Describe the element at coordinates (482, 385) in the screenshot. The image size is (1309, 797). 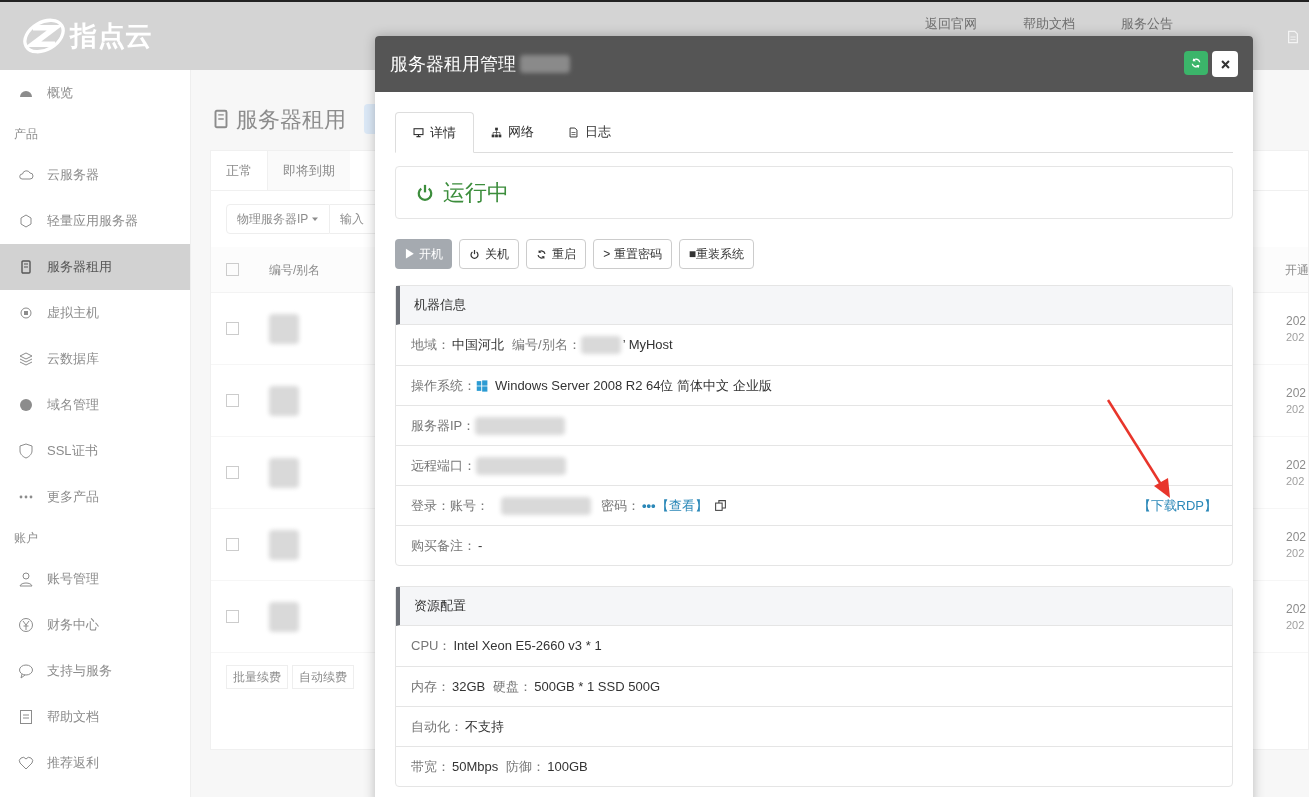
I see `windows-icon` at that location.